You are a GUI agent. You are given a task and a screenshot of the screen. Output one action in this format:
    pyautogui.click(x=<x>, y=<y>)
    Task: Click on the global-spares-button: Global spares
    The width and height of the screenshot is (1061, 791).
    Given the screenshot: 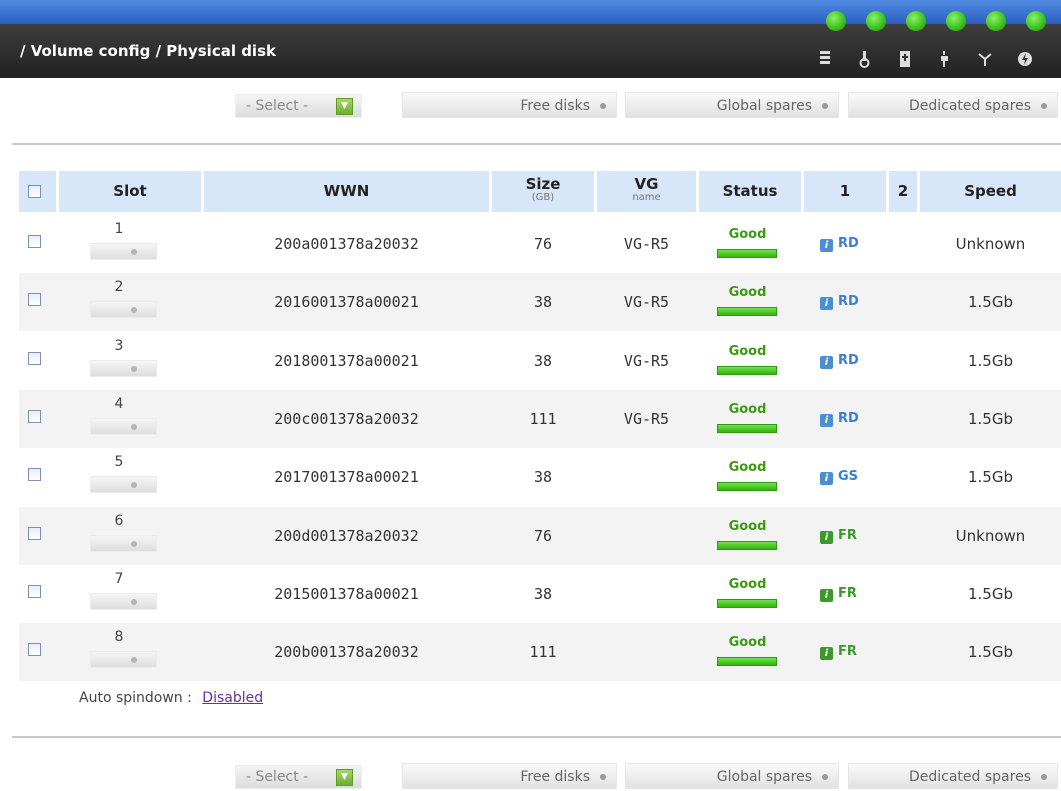 What is the action you would take?
    pyautogui.click(x=732, y=105)
    